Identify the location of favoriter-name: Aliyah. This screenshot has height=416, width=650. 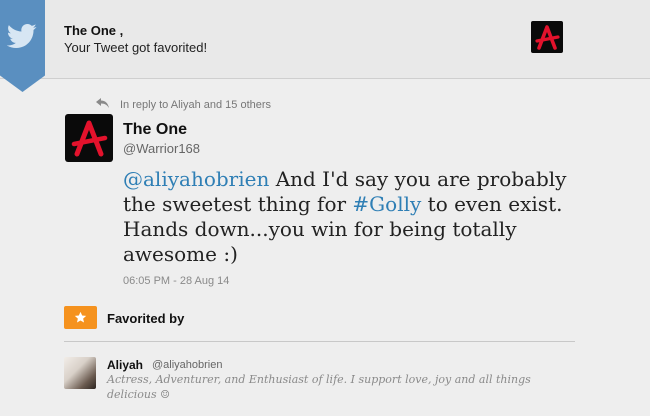
(125, 365).